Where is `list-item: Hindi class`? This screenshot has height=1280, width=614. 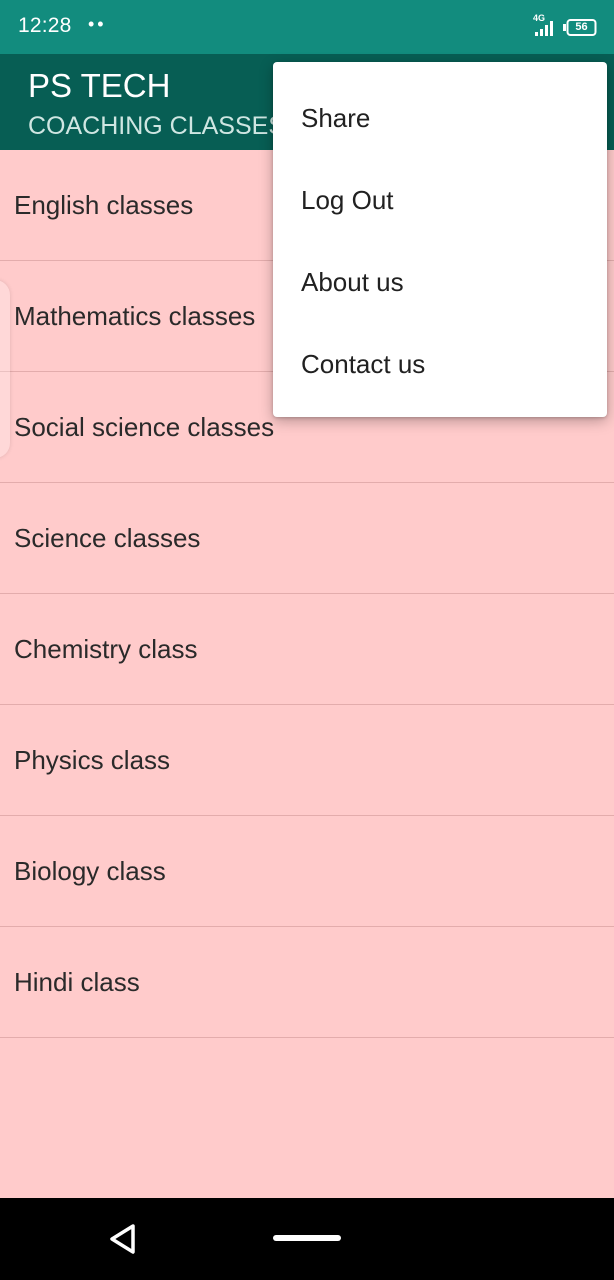
list-item: Hindi class is located at coordinates (307, 982).